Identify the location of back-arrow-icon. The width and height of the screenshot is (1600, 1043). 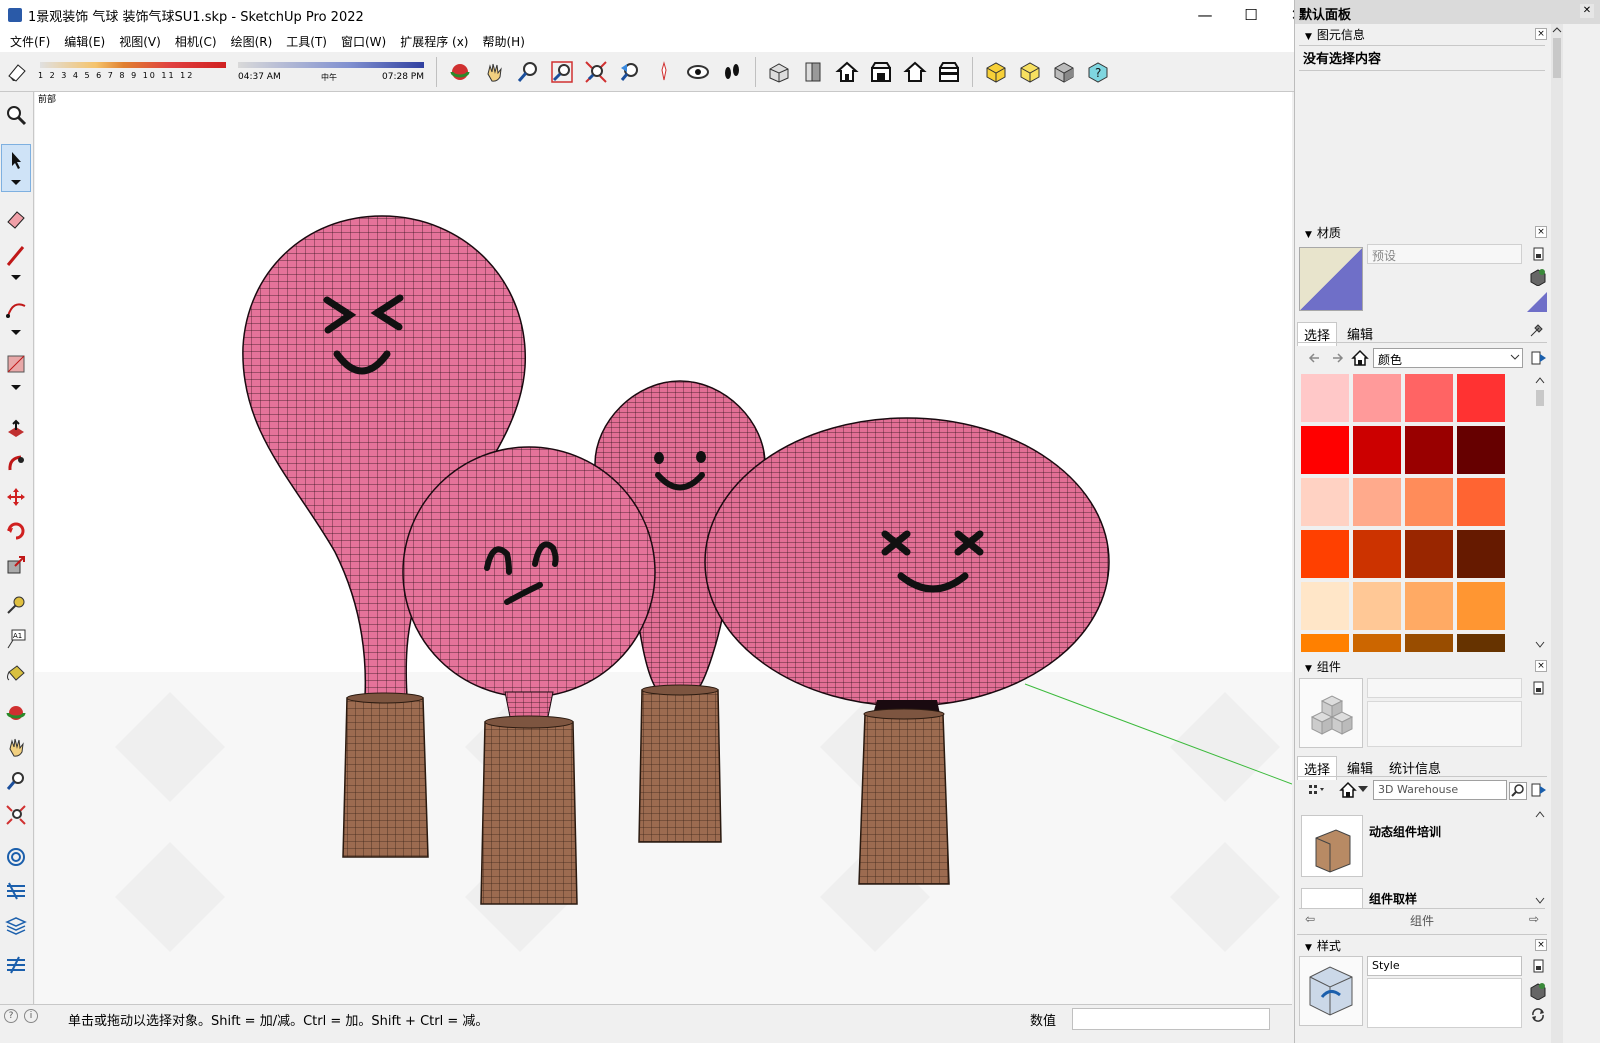
(1315, 358).